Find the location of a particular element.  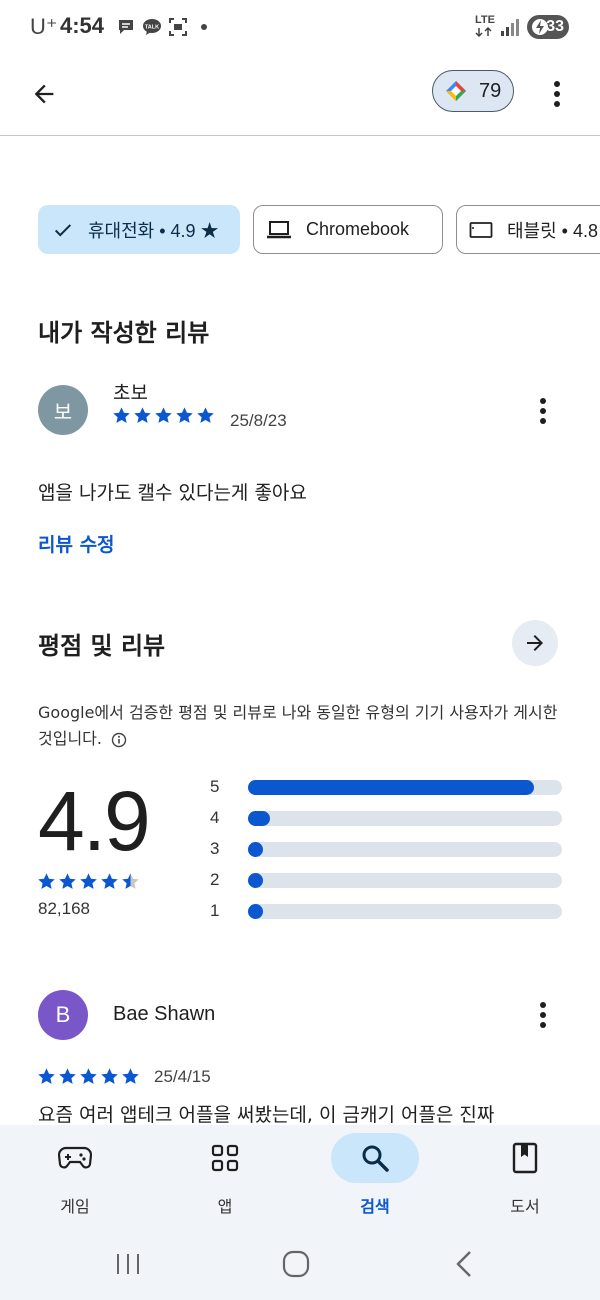

chat-notification-icon is located at coordinates (126, 27).